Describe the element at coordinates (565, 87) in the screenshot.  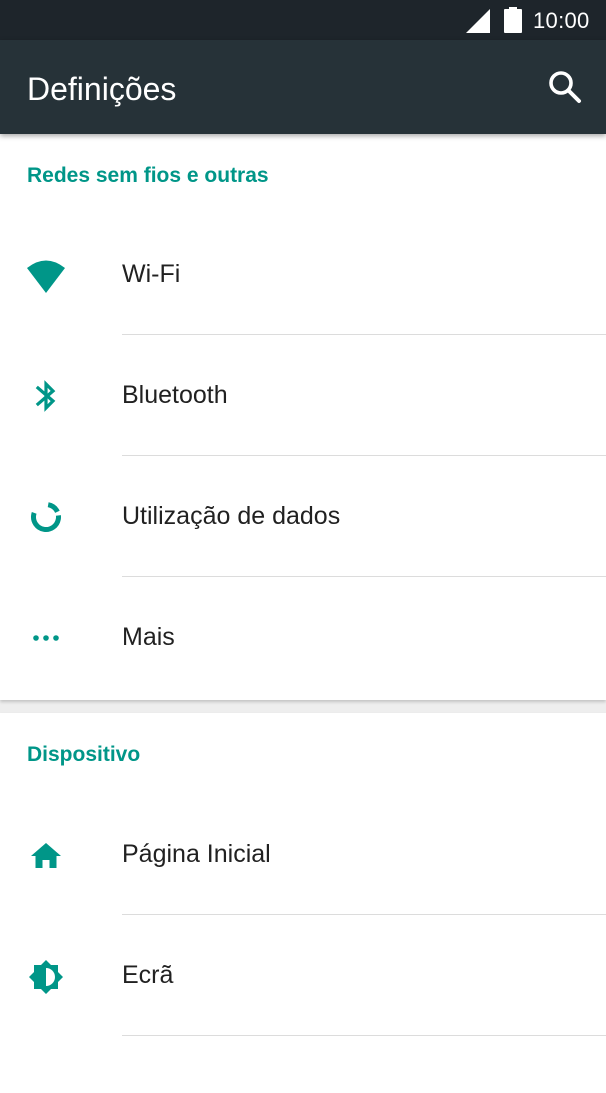
I see `search-icon` at that location.